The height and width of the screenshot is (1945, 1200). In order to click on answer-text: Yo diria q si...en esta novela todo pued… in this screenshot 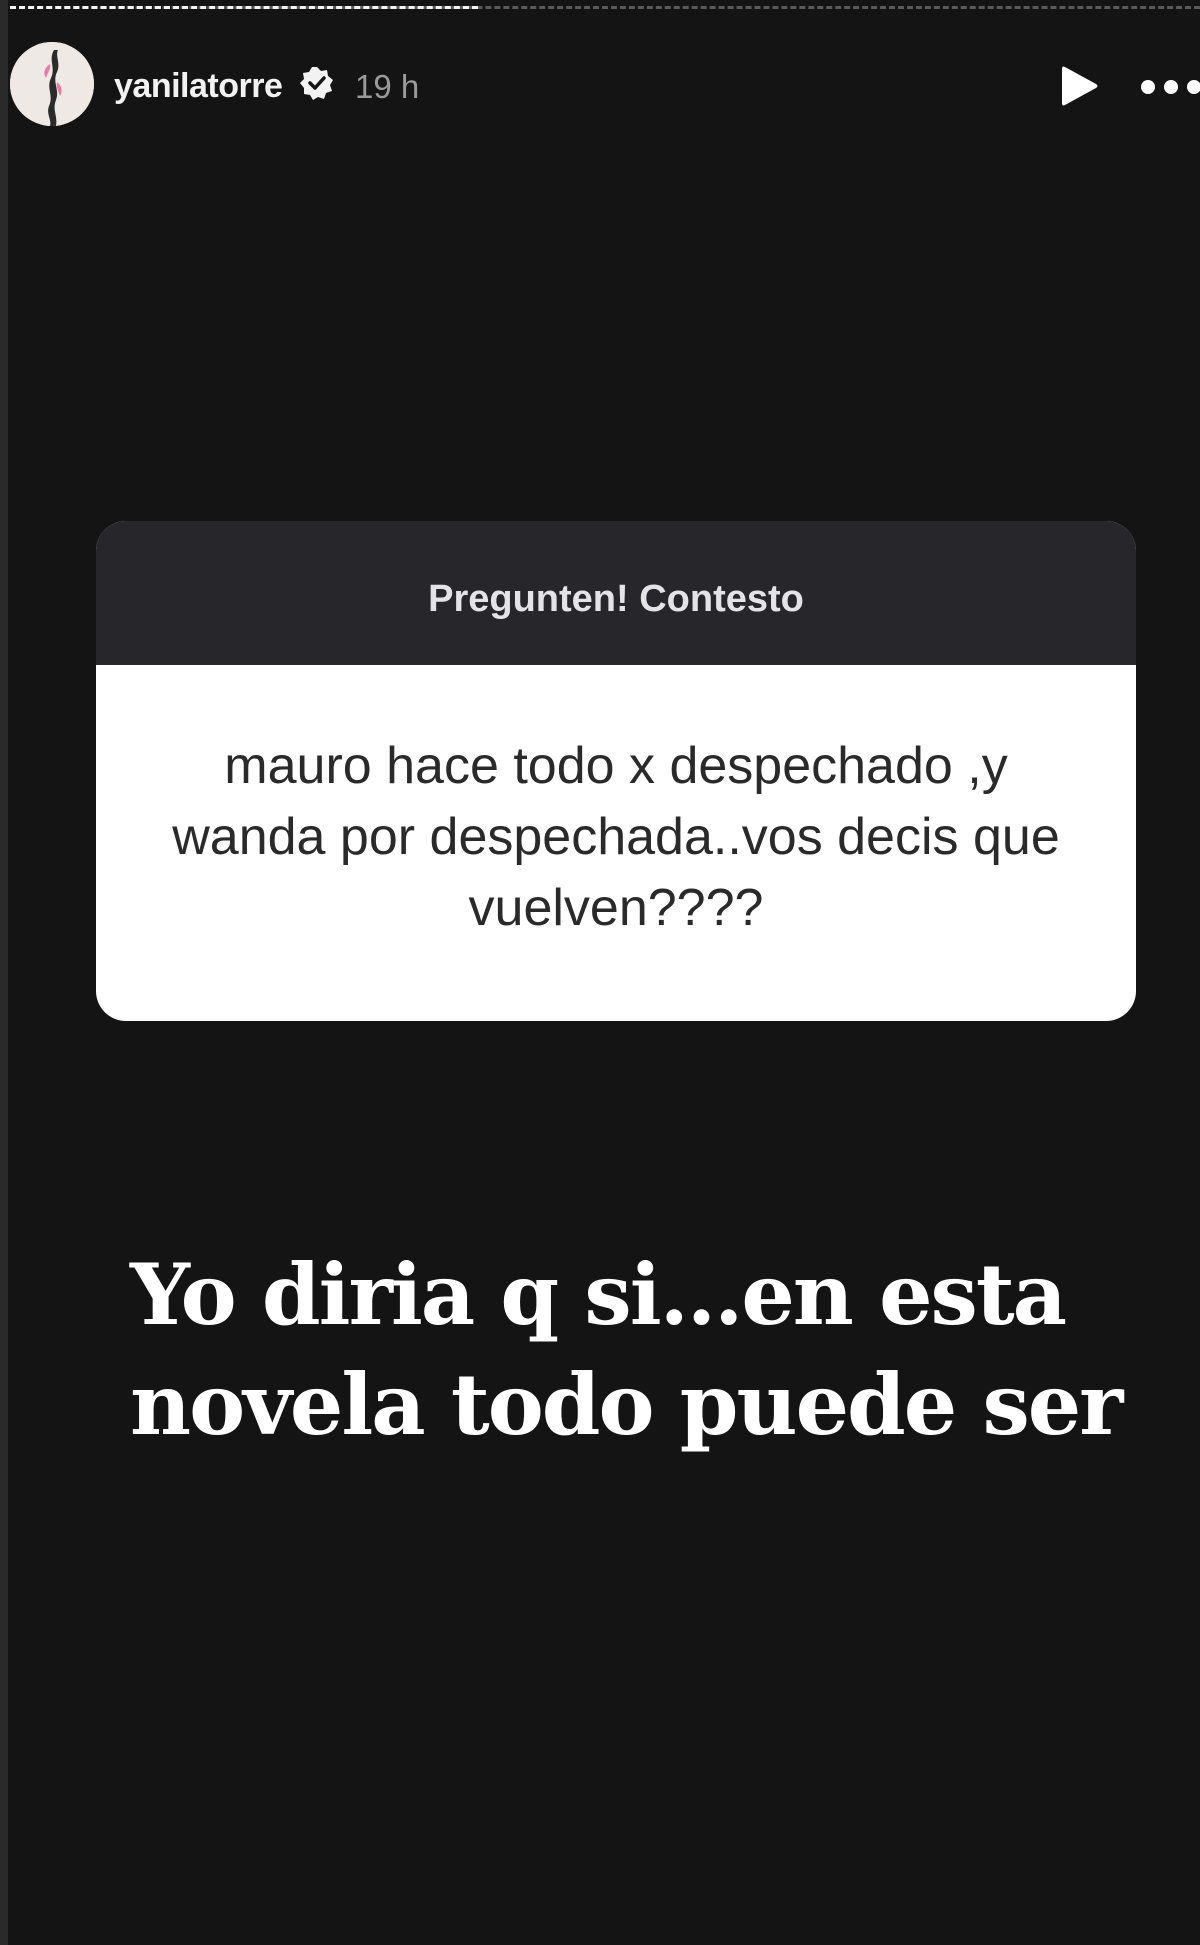, I will do `click(626, 1349)`.